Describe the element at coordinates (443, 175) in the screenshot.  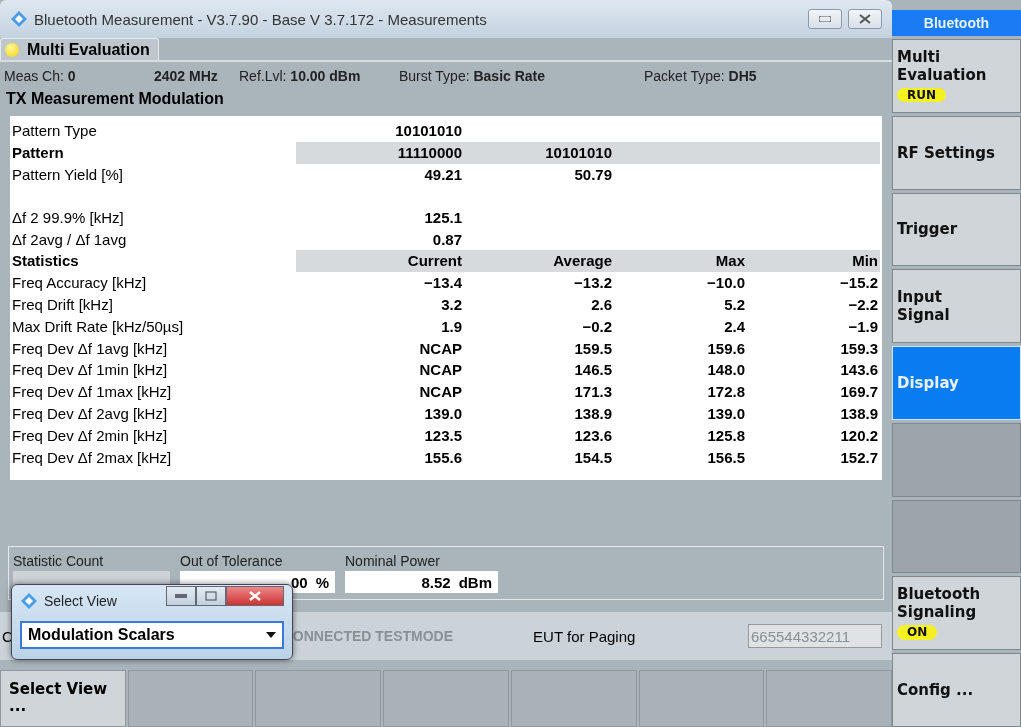
I see `table-cell-text: 49.21` at that location.